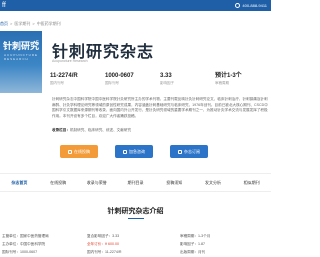 The height and width of the screenshot is (257, 320). I want to click on info-item: 复合影响因子：3.33, so click(103, 236).